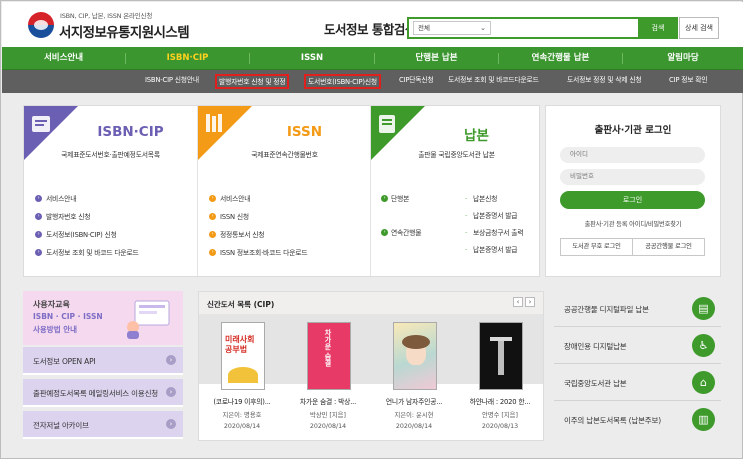  Describe the element at coordinates (456, 134) in the screenshot. I see `napbon-card-title: 납본` at that location.